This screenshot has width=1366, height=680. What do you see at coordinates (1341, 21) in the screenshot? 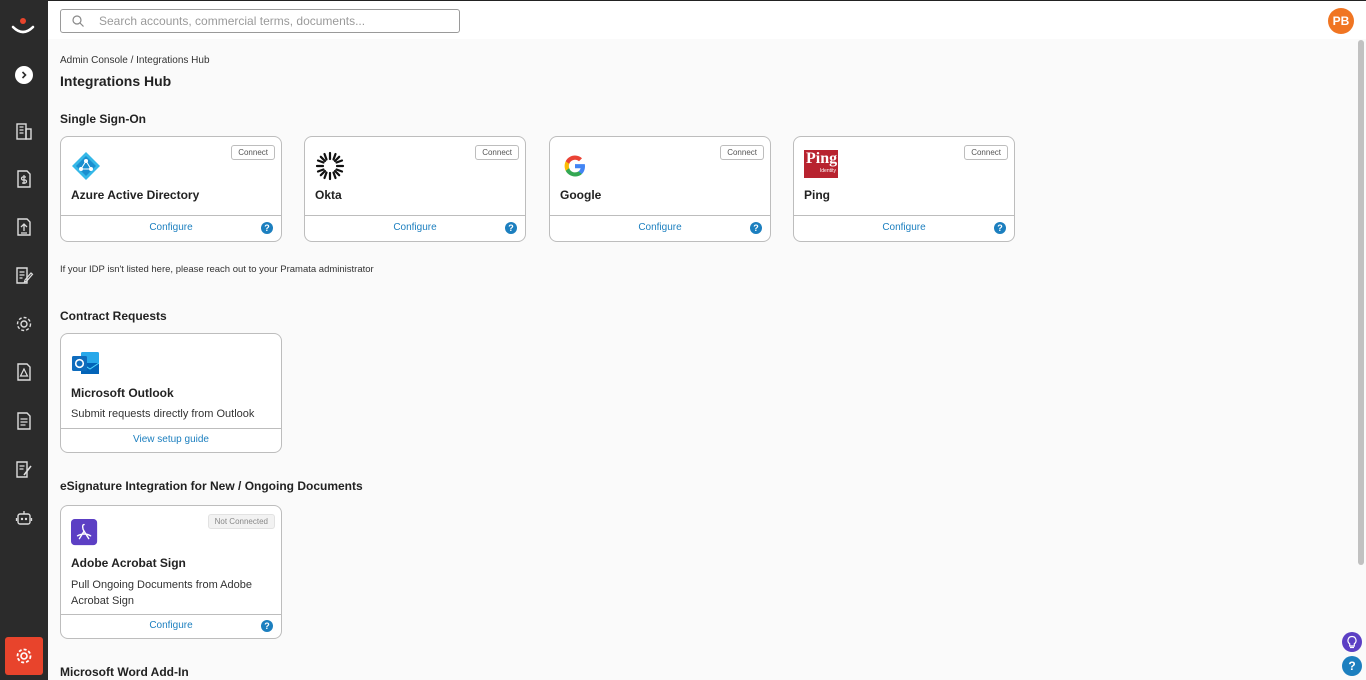
I see `user-avatar: PB` at bounding box center [1341, 21].